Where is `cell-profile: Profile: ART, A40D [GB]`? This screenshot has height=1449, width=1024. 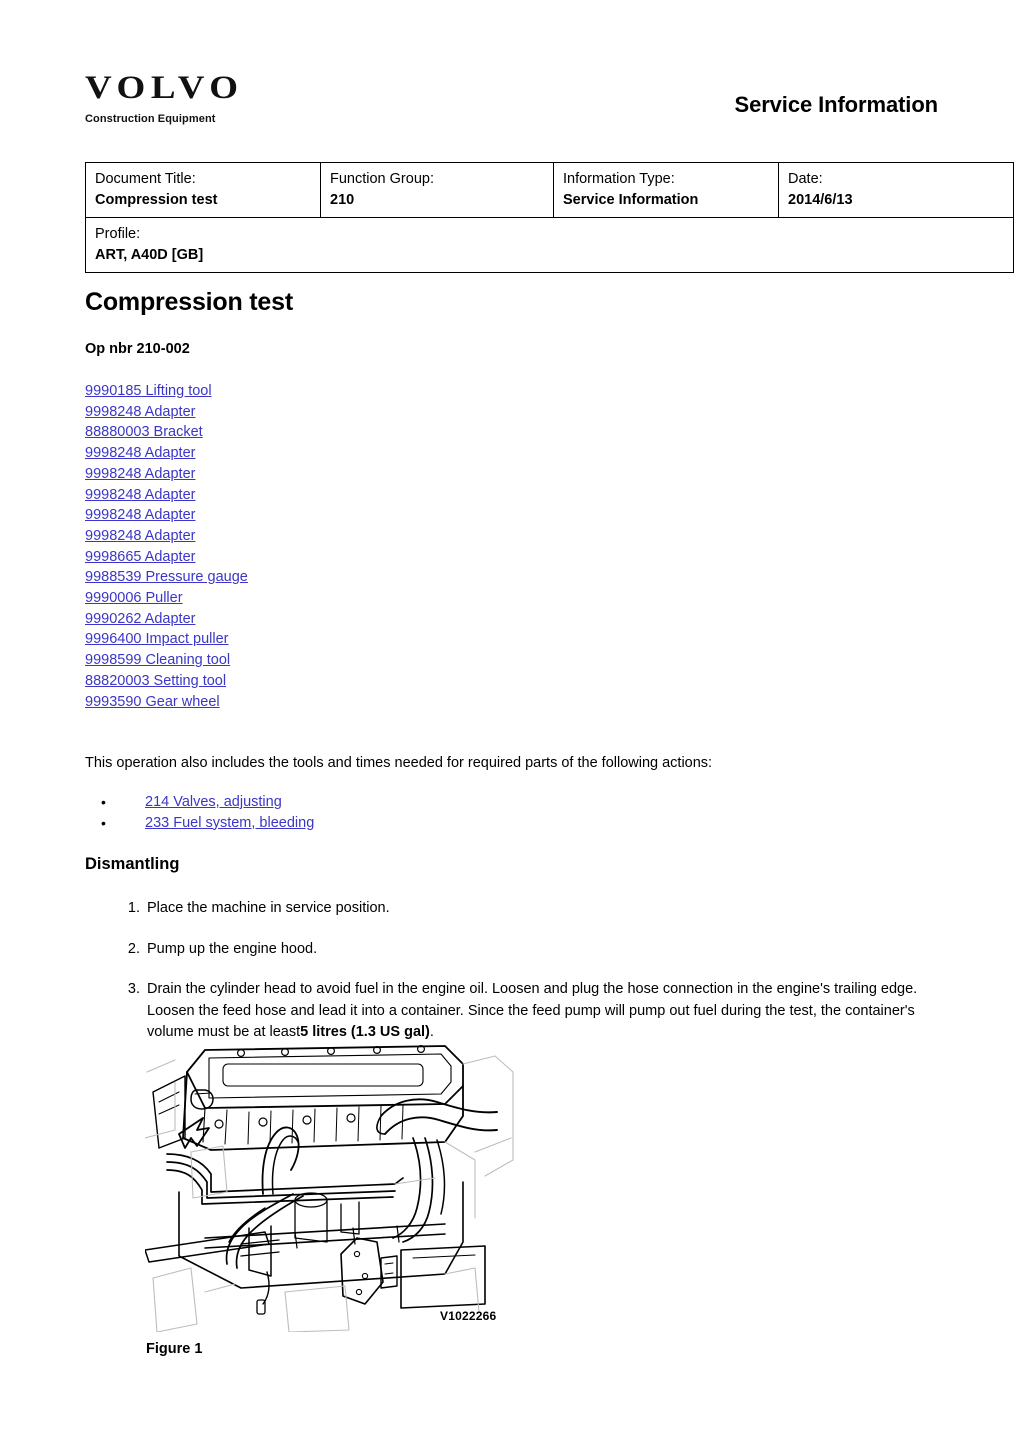
cell-profile: Profile: ART, A40D [GB] is located at coordinates (549, 245).